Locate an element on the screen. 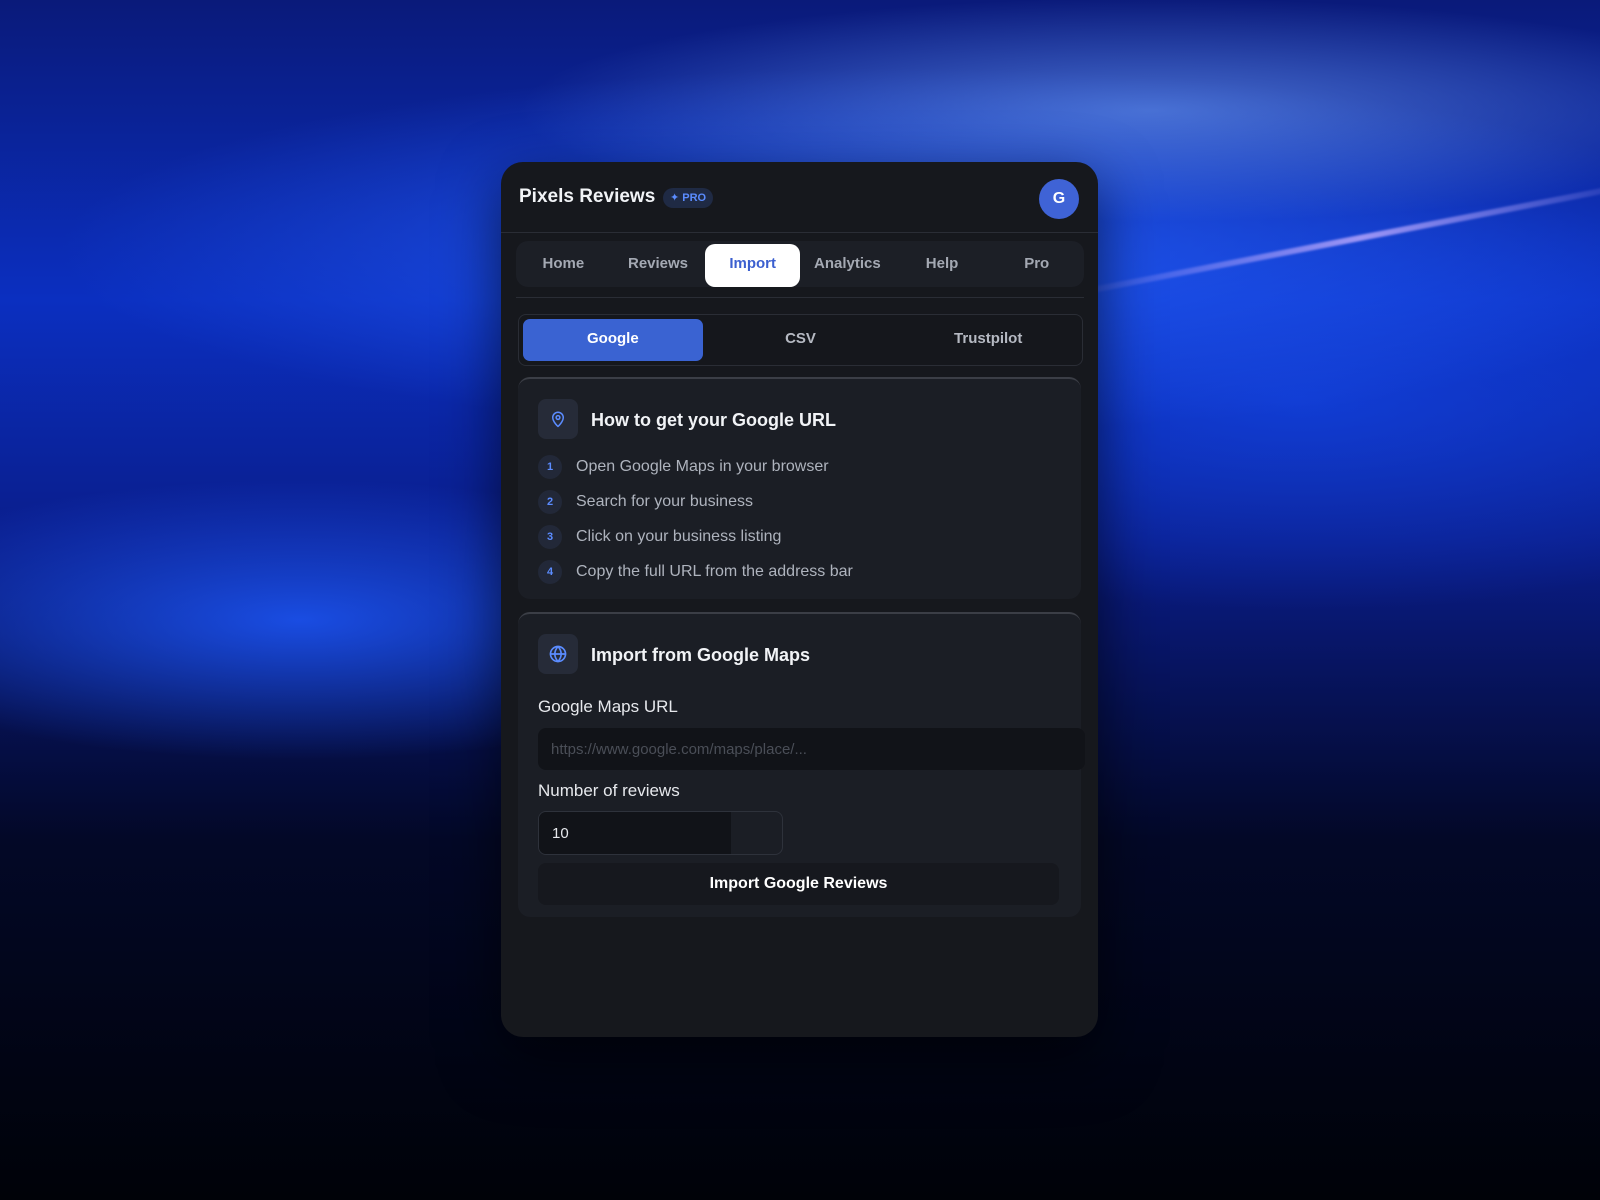 This screenshot has width=1600, height=1200. nav-tab-analytics: Analytics is located at coordinates (847, 265).